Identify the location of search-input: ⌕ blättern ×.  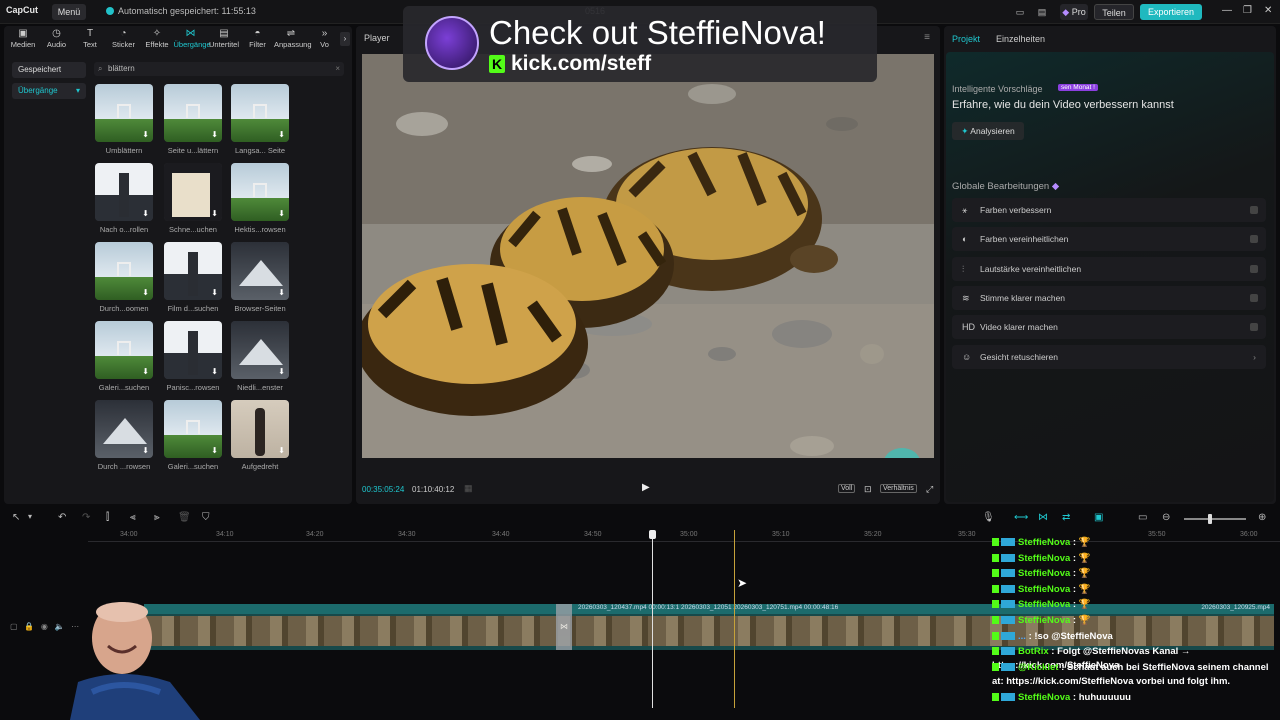
(219, 69).